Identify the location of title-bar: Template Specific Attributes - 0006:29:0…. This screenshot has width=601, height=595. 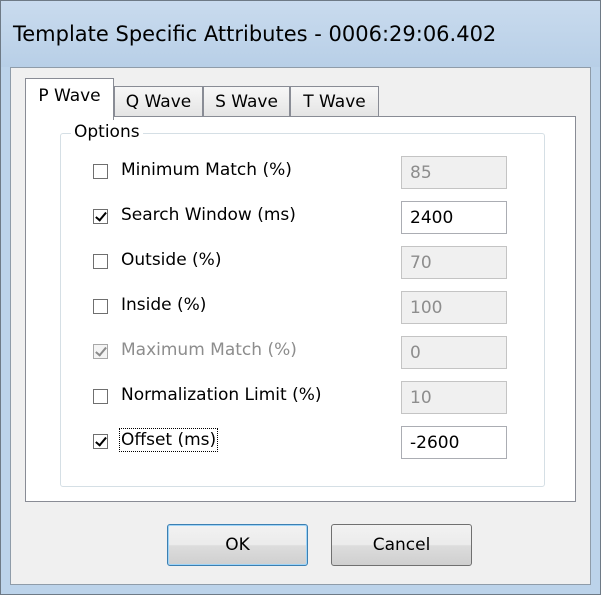
(300, 34).